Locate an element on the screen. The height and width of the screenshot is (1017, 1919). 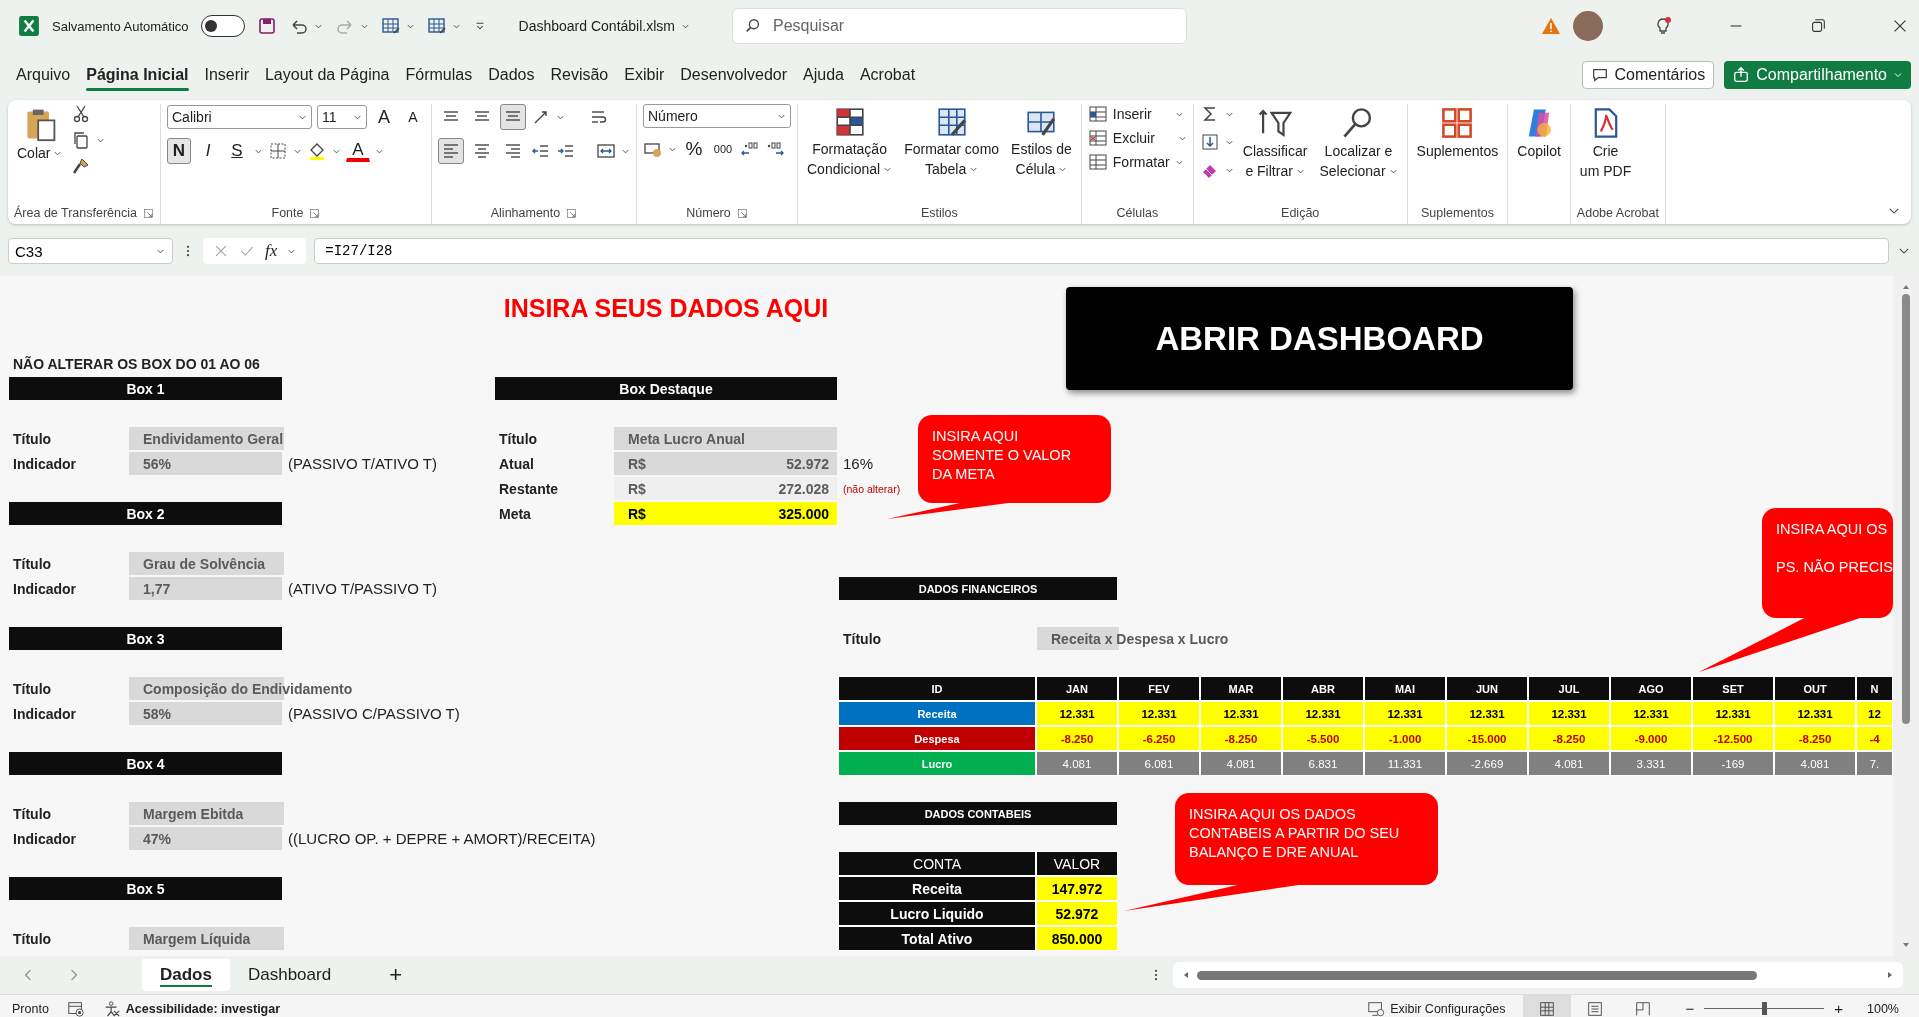
avatar is located at coordinates (1588, 26).